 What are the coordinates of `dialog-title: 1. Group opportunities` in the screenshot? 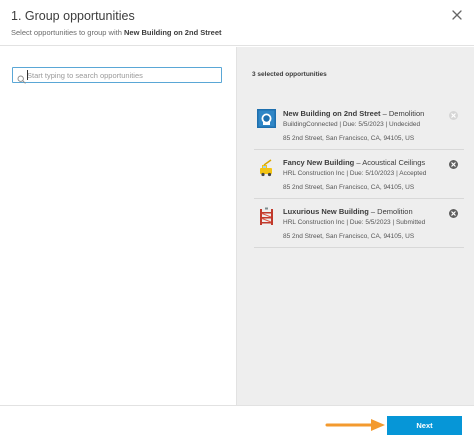 It's located at (73, 16).